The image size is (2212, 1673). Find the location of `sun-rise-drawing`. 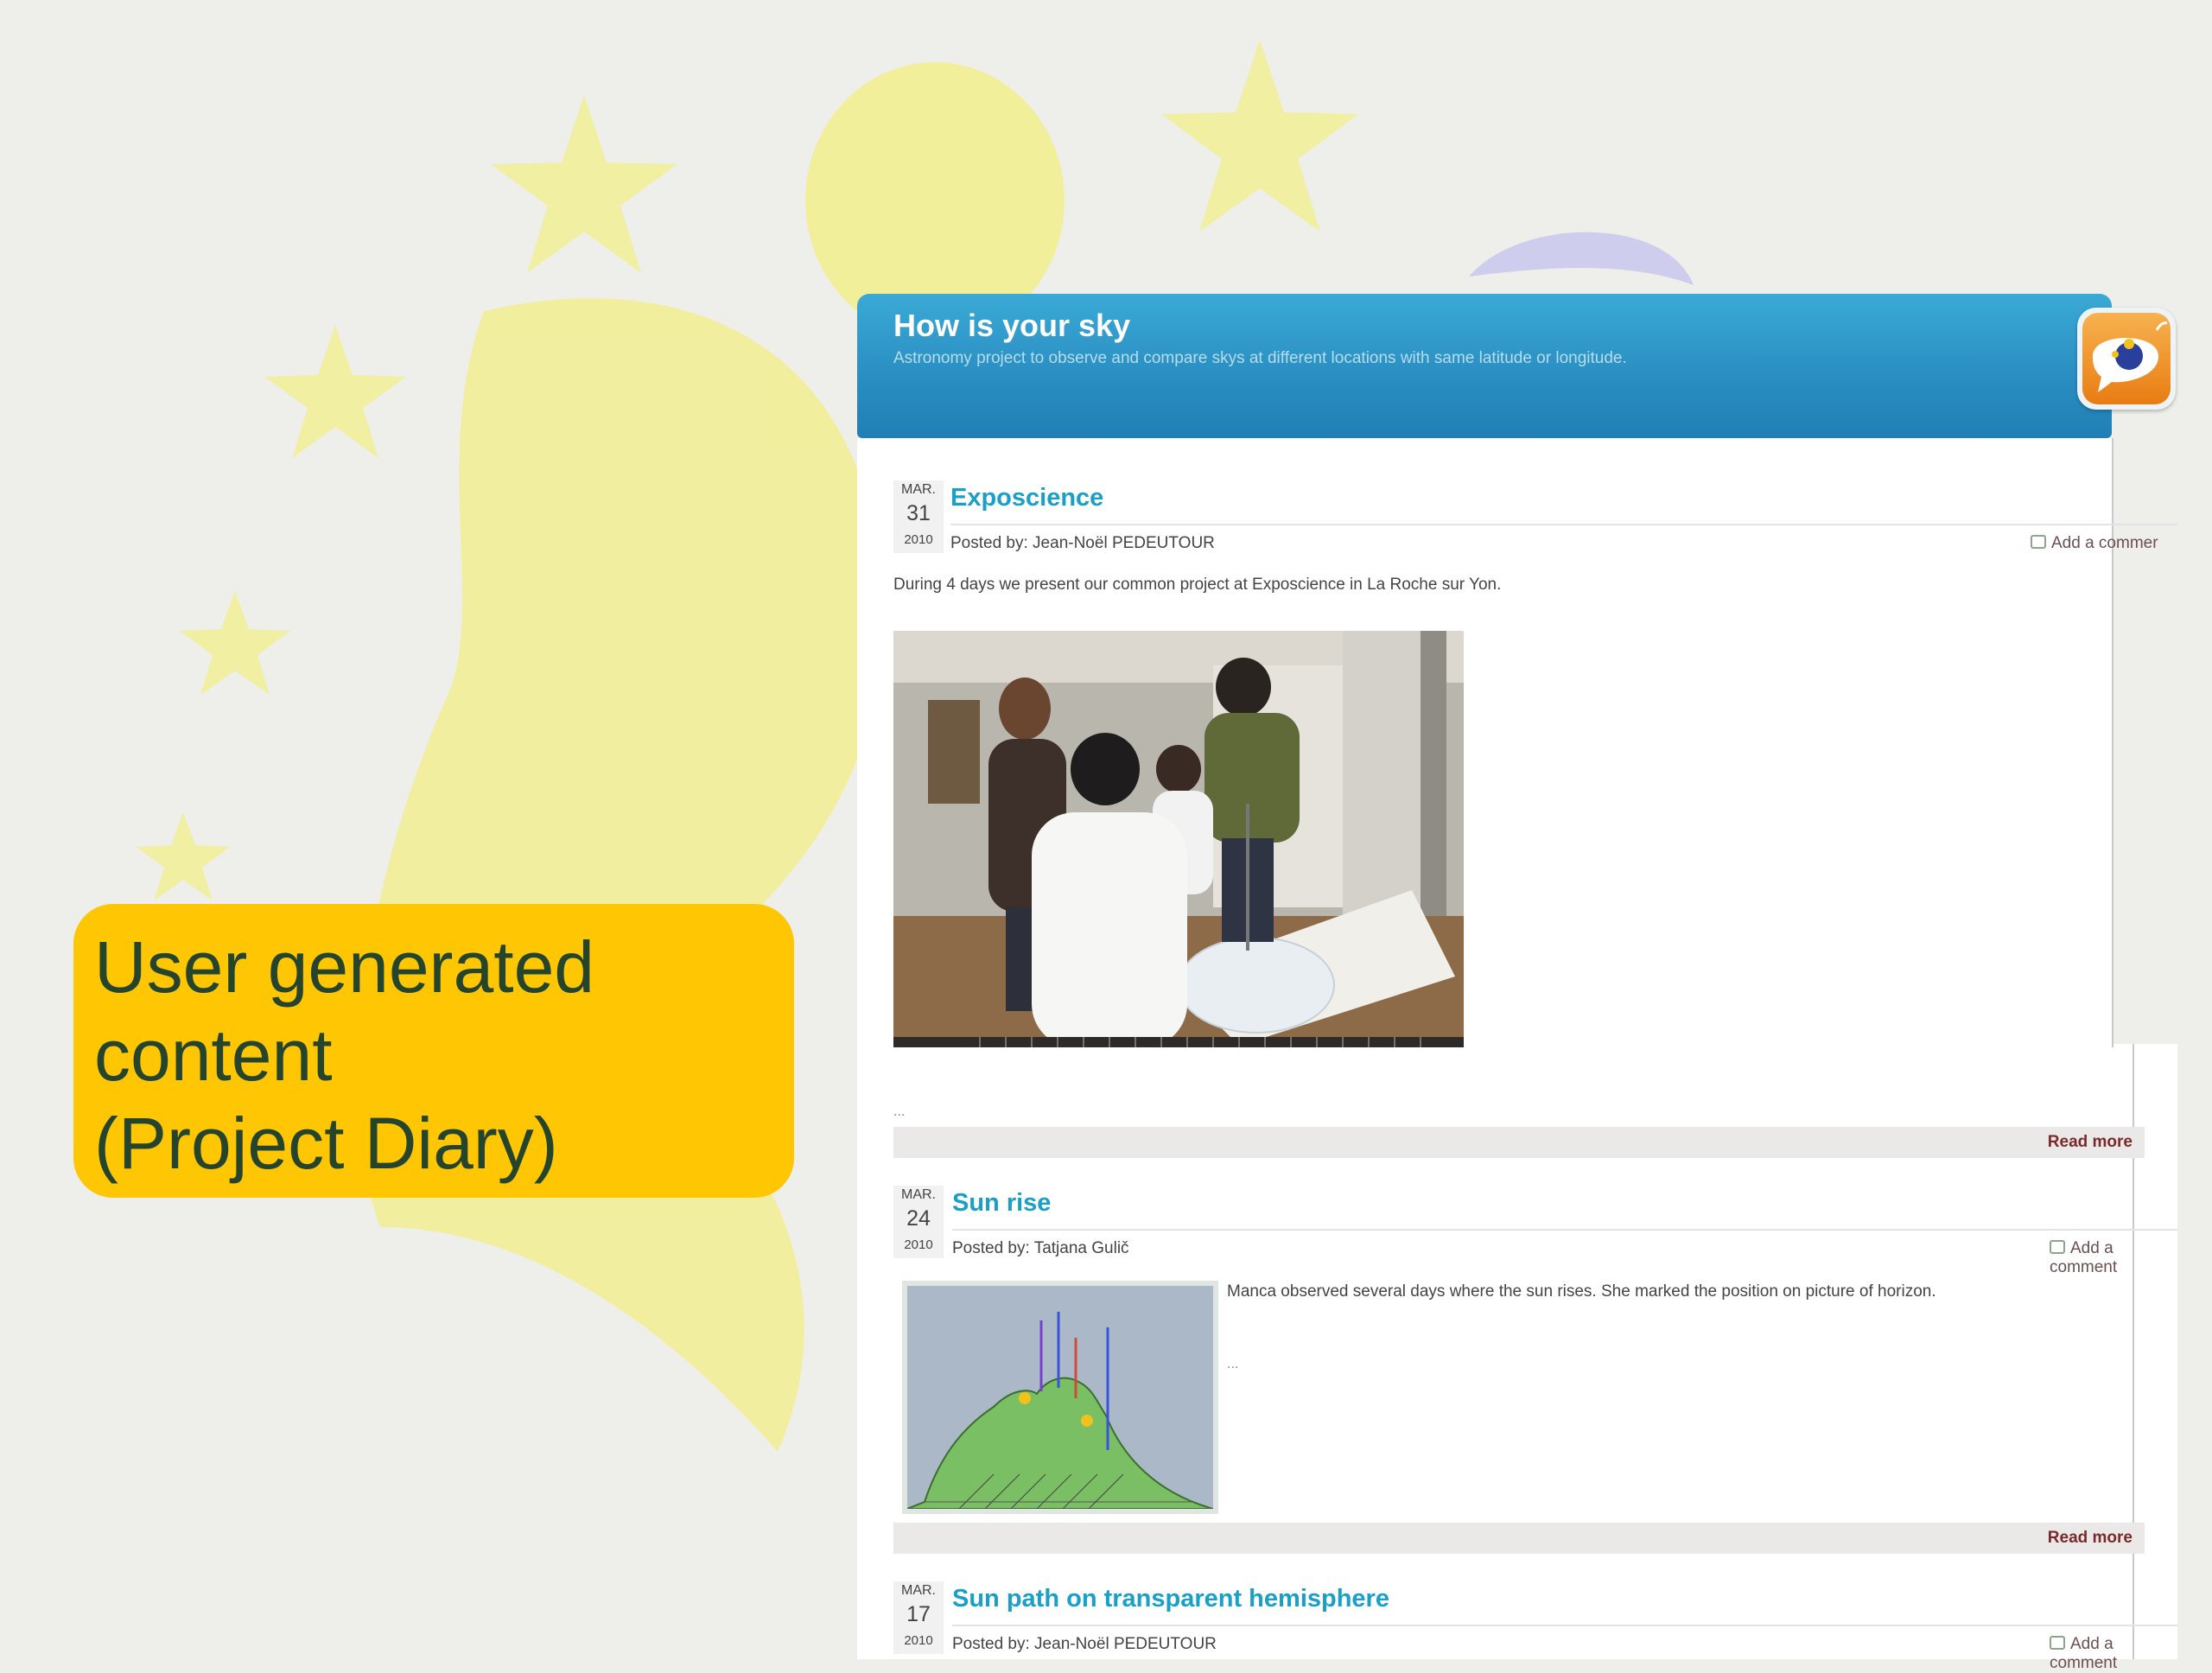

sun-rise-drawing is located at coordinates (1060, 1397).